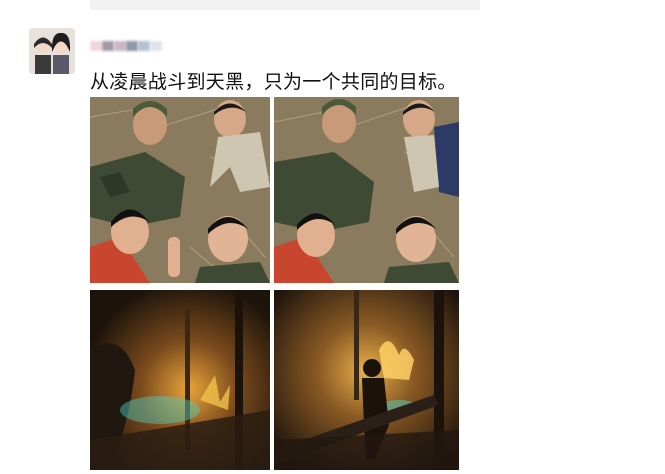  What do you see at coordinates (285, 5) in the screenshot?
I see `top-strip` at bounding box center [285, 5].